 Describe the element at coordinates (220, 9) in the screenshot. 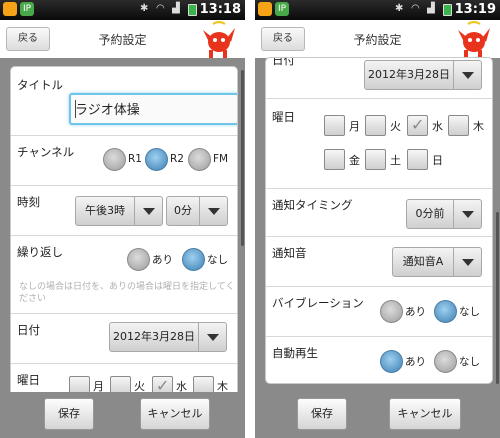

I see `status-time: 13:18` at that location.